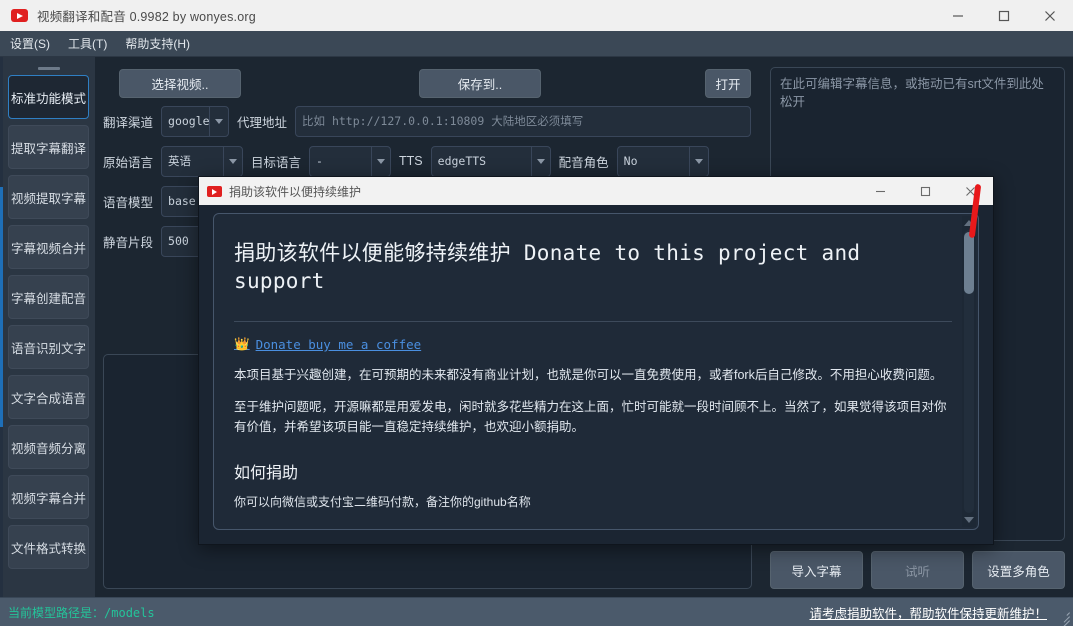 The width and height of the screenshot is (1073, 626). Describe the element at coordinates (157, 43) in the screenshot. I see `menu-help: 帮助支持(H)` at that location.